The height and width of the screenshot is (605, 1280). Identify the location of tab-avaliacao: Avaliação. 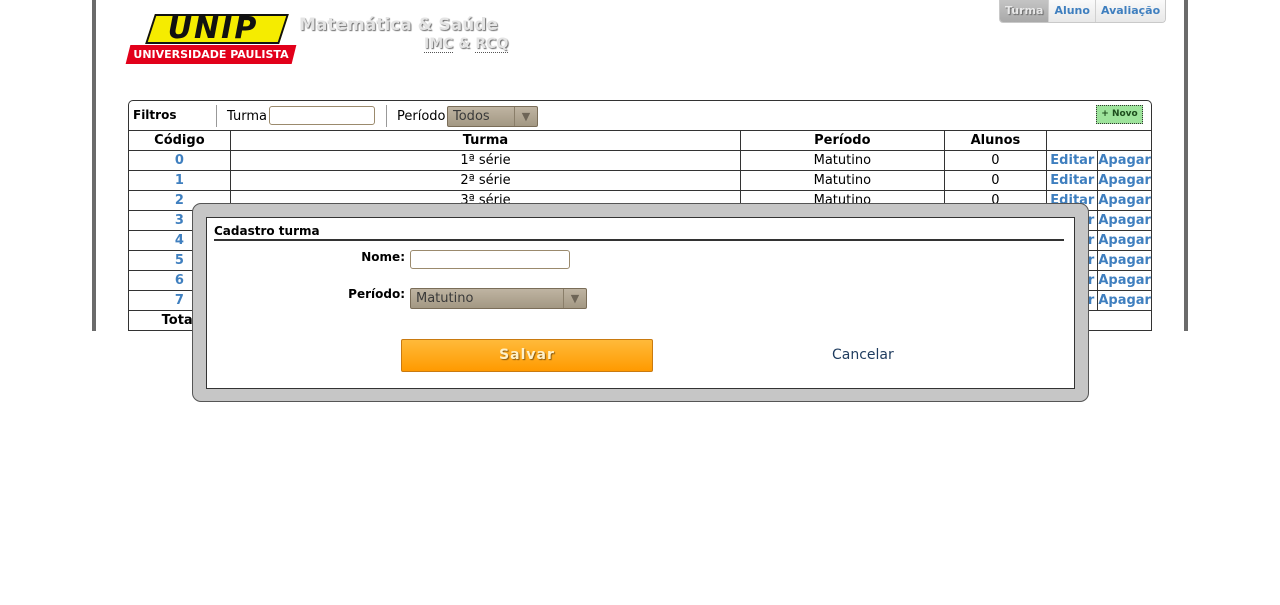
(1130, 11).